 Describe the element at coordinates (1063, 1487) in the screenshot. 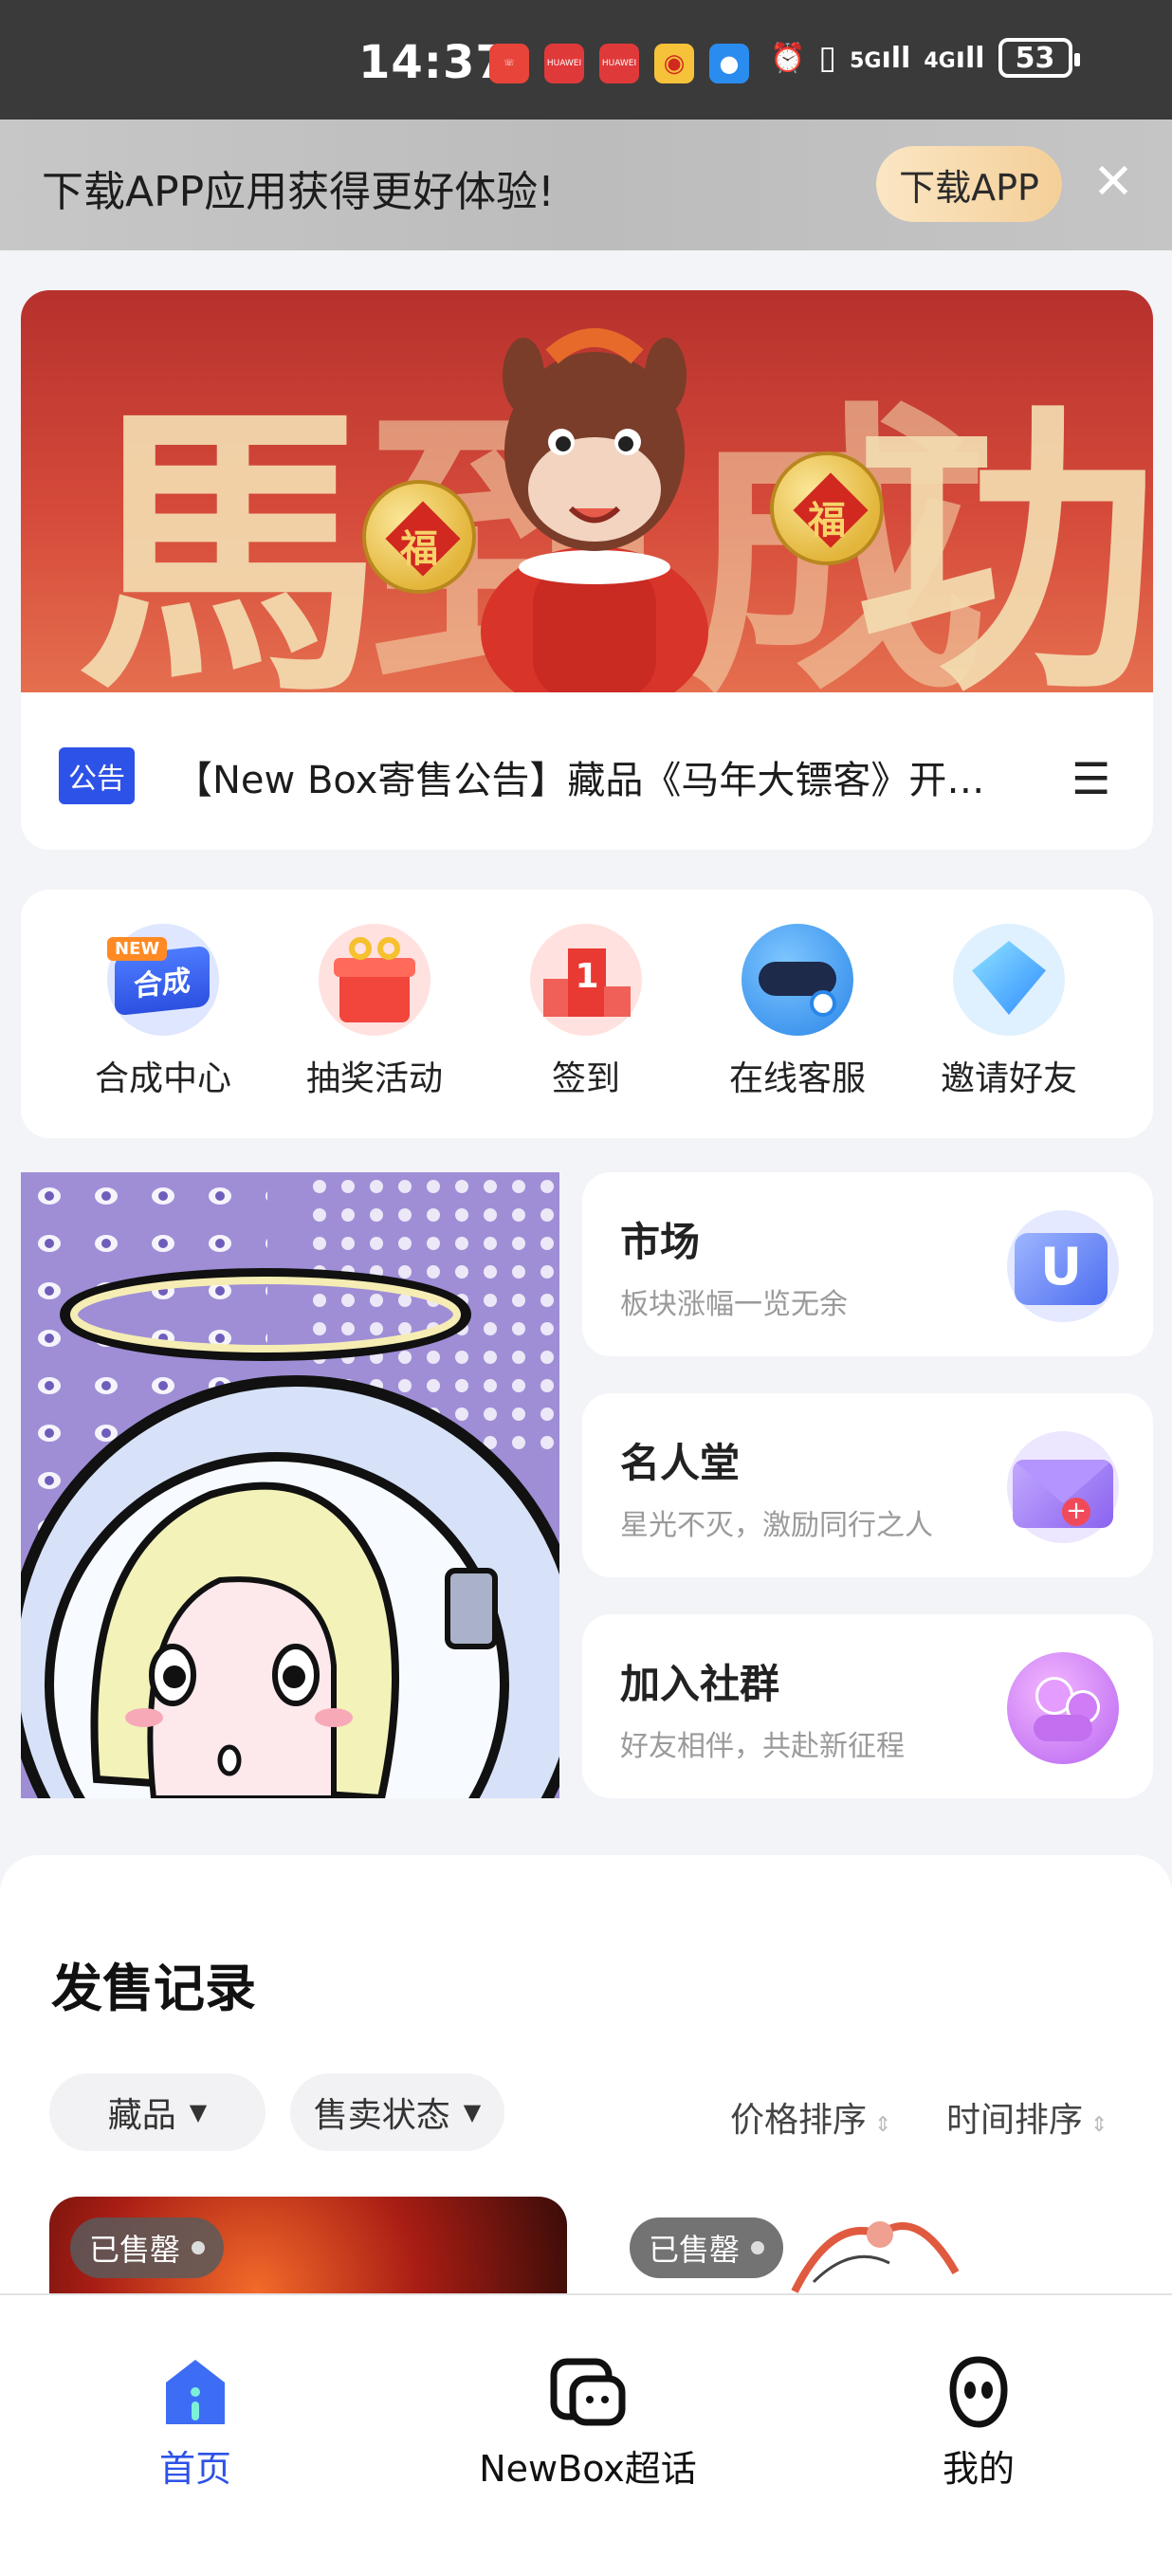

I see `envelope-icon: +` at that location.